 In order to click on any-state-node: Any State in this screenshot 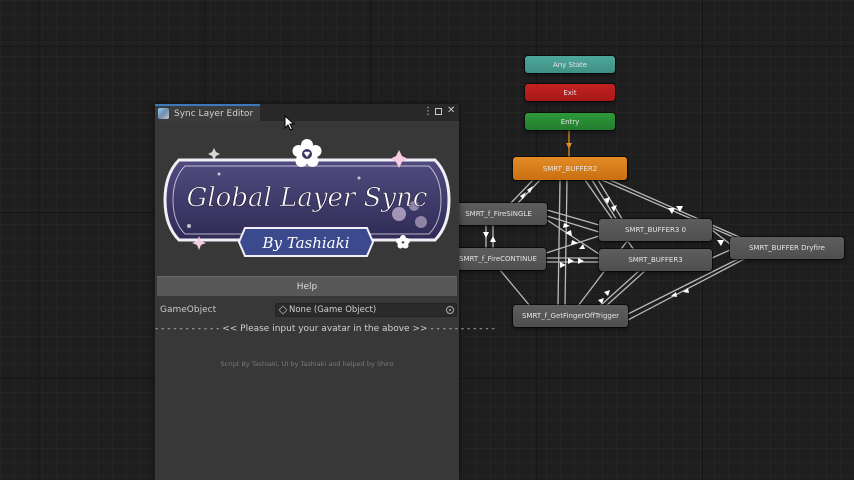, I will do `click(570, 64)`.